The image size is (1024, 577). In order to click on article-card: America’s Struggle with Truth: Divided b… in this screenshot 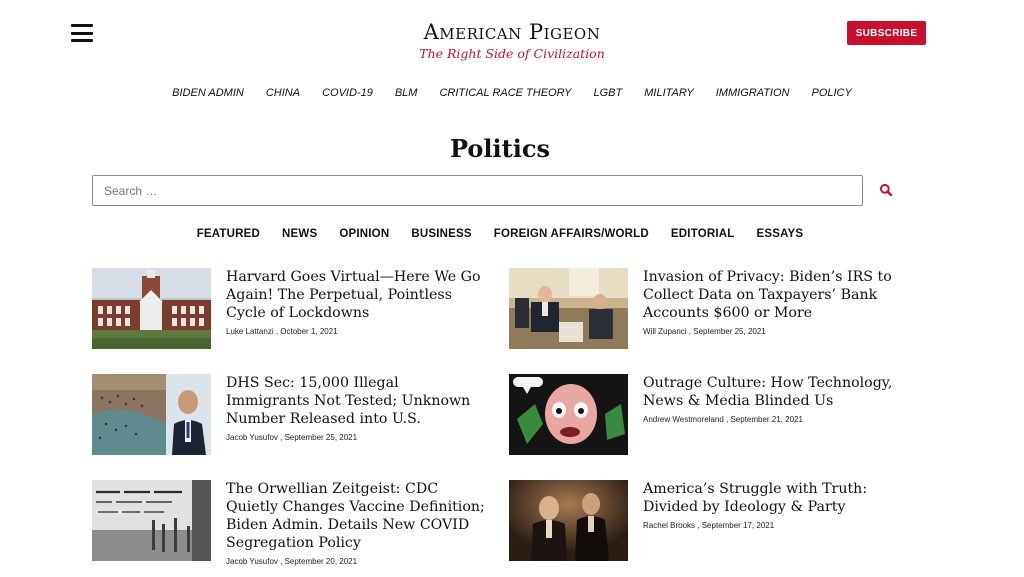, I will do `click(706, 520)`.